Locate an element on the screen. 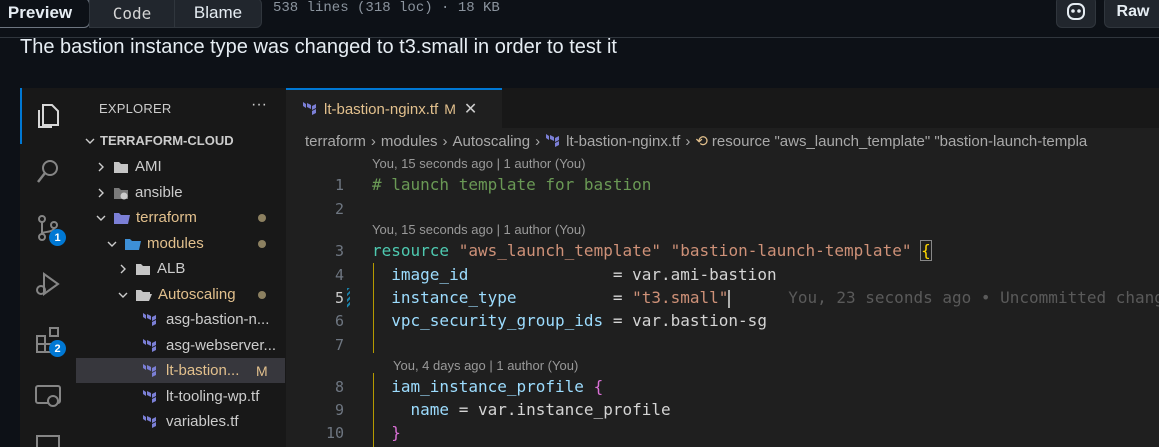 Image resolution: width=1159 pixels, height=447 pixels. tree-folder-ansible: ansible is located at coordinates (180, 192).